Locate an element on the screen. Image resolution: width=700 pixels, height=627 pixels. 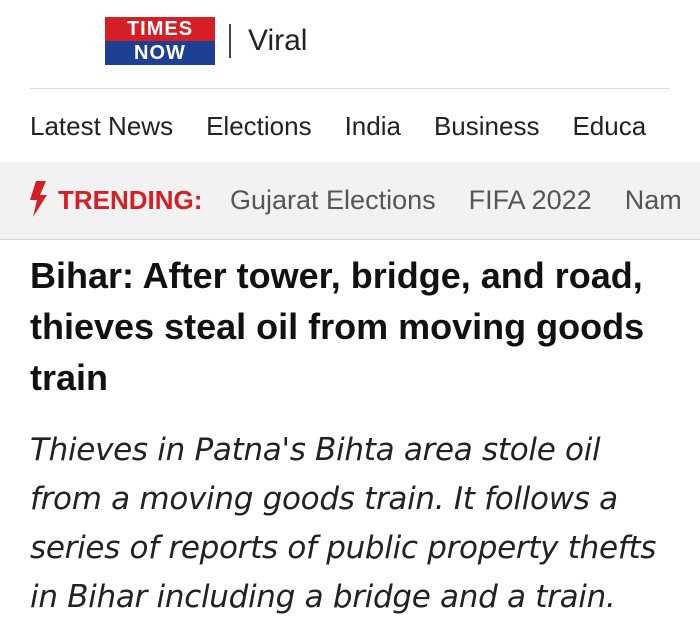
logo-line-2: NOW is located at coordinates (160, 53).